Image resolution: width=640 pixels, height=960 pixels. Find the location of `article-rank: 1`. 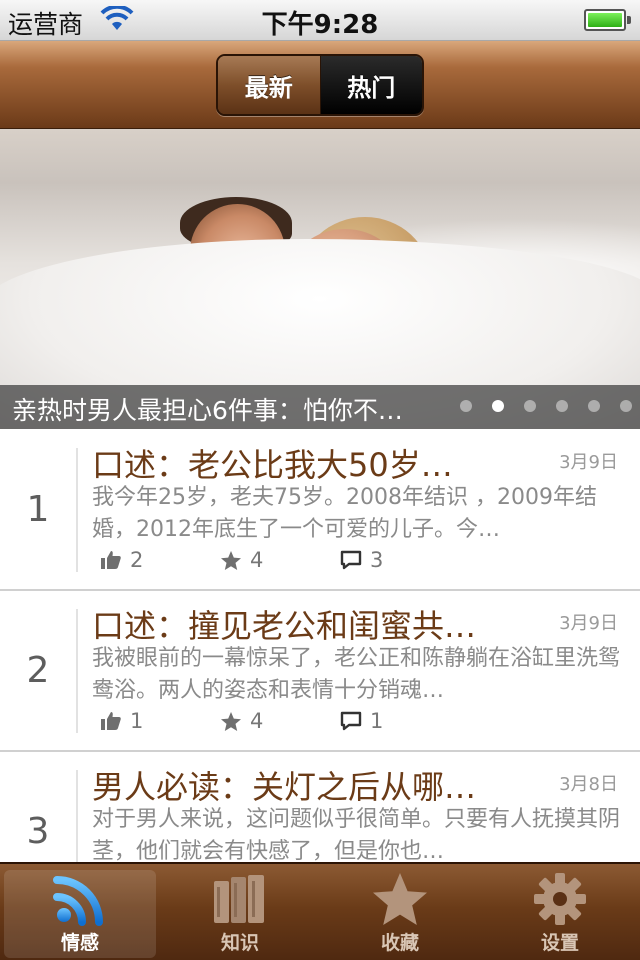

article-rank: 1 is located at coordinates (38, 509).